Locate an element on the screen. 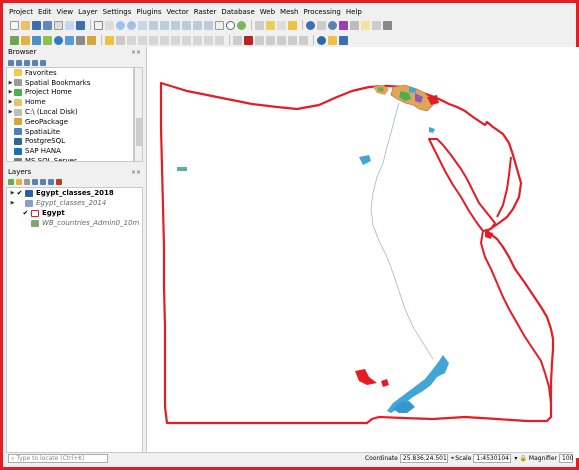  browser-item: ▶ Home is located at coordinates (70, 102).